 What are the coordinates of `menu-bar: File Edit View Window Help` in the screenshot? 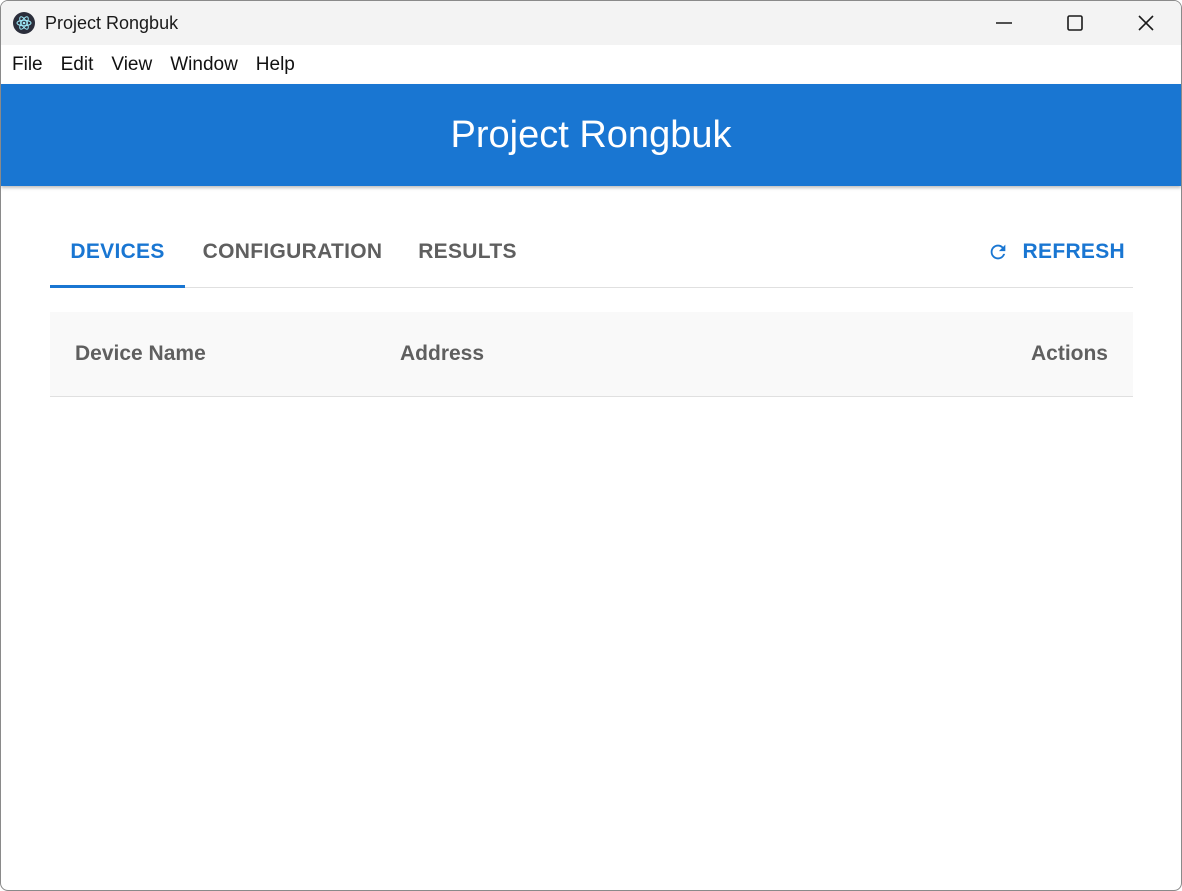 It's located at (591, 64).